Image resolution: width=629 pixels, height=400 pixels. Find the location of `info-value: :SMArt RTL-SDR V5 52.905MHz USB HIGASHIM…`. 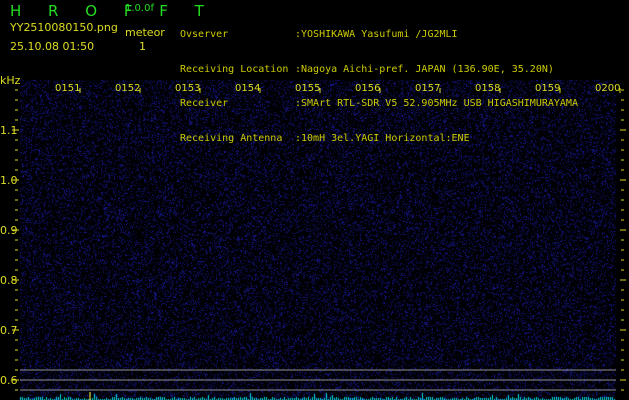

info-value: :SMArt RTL-SDR V5 52.905MHz USB HIGASHIM… is located at coordinates (436, 103).